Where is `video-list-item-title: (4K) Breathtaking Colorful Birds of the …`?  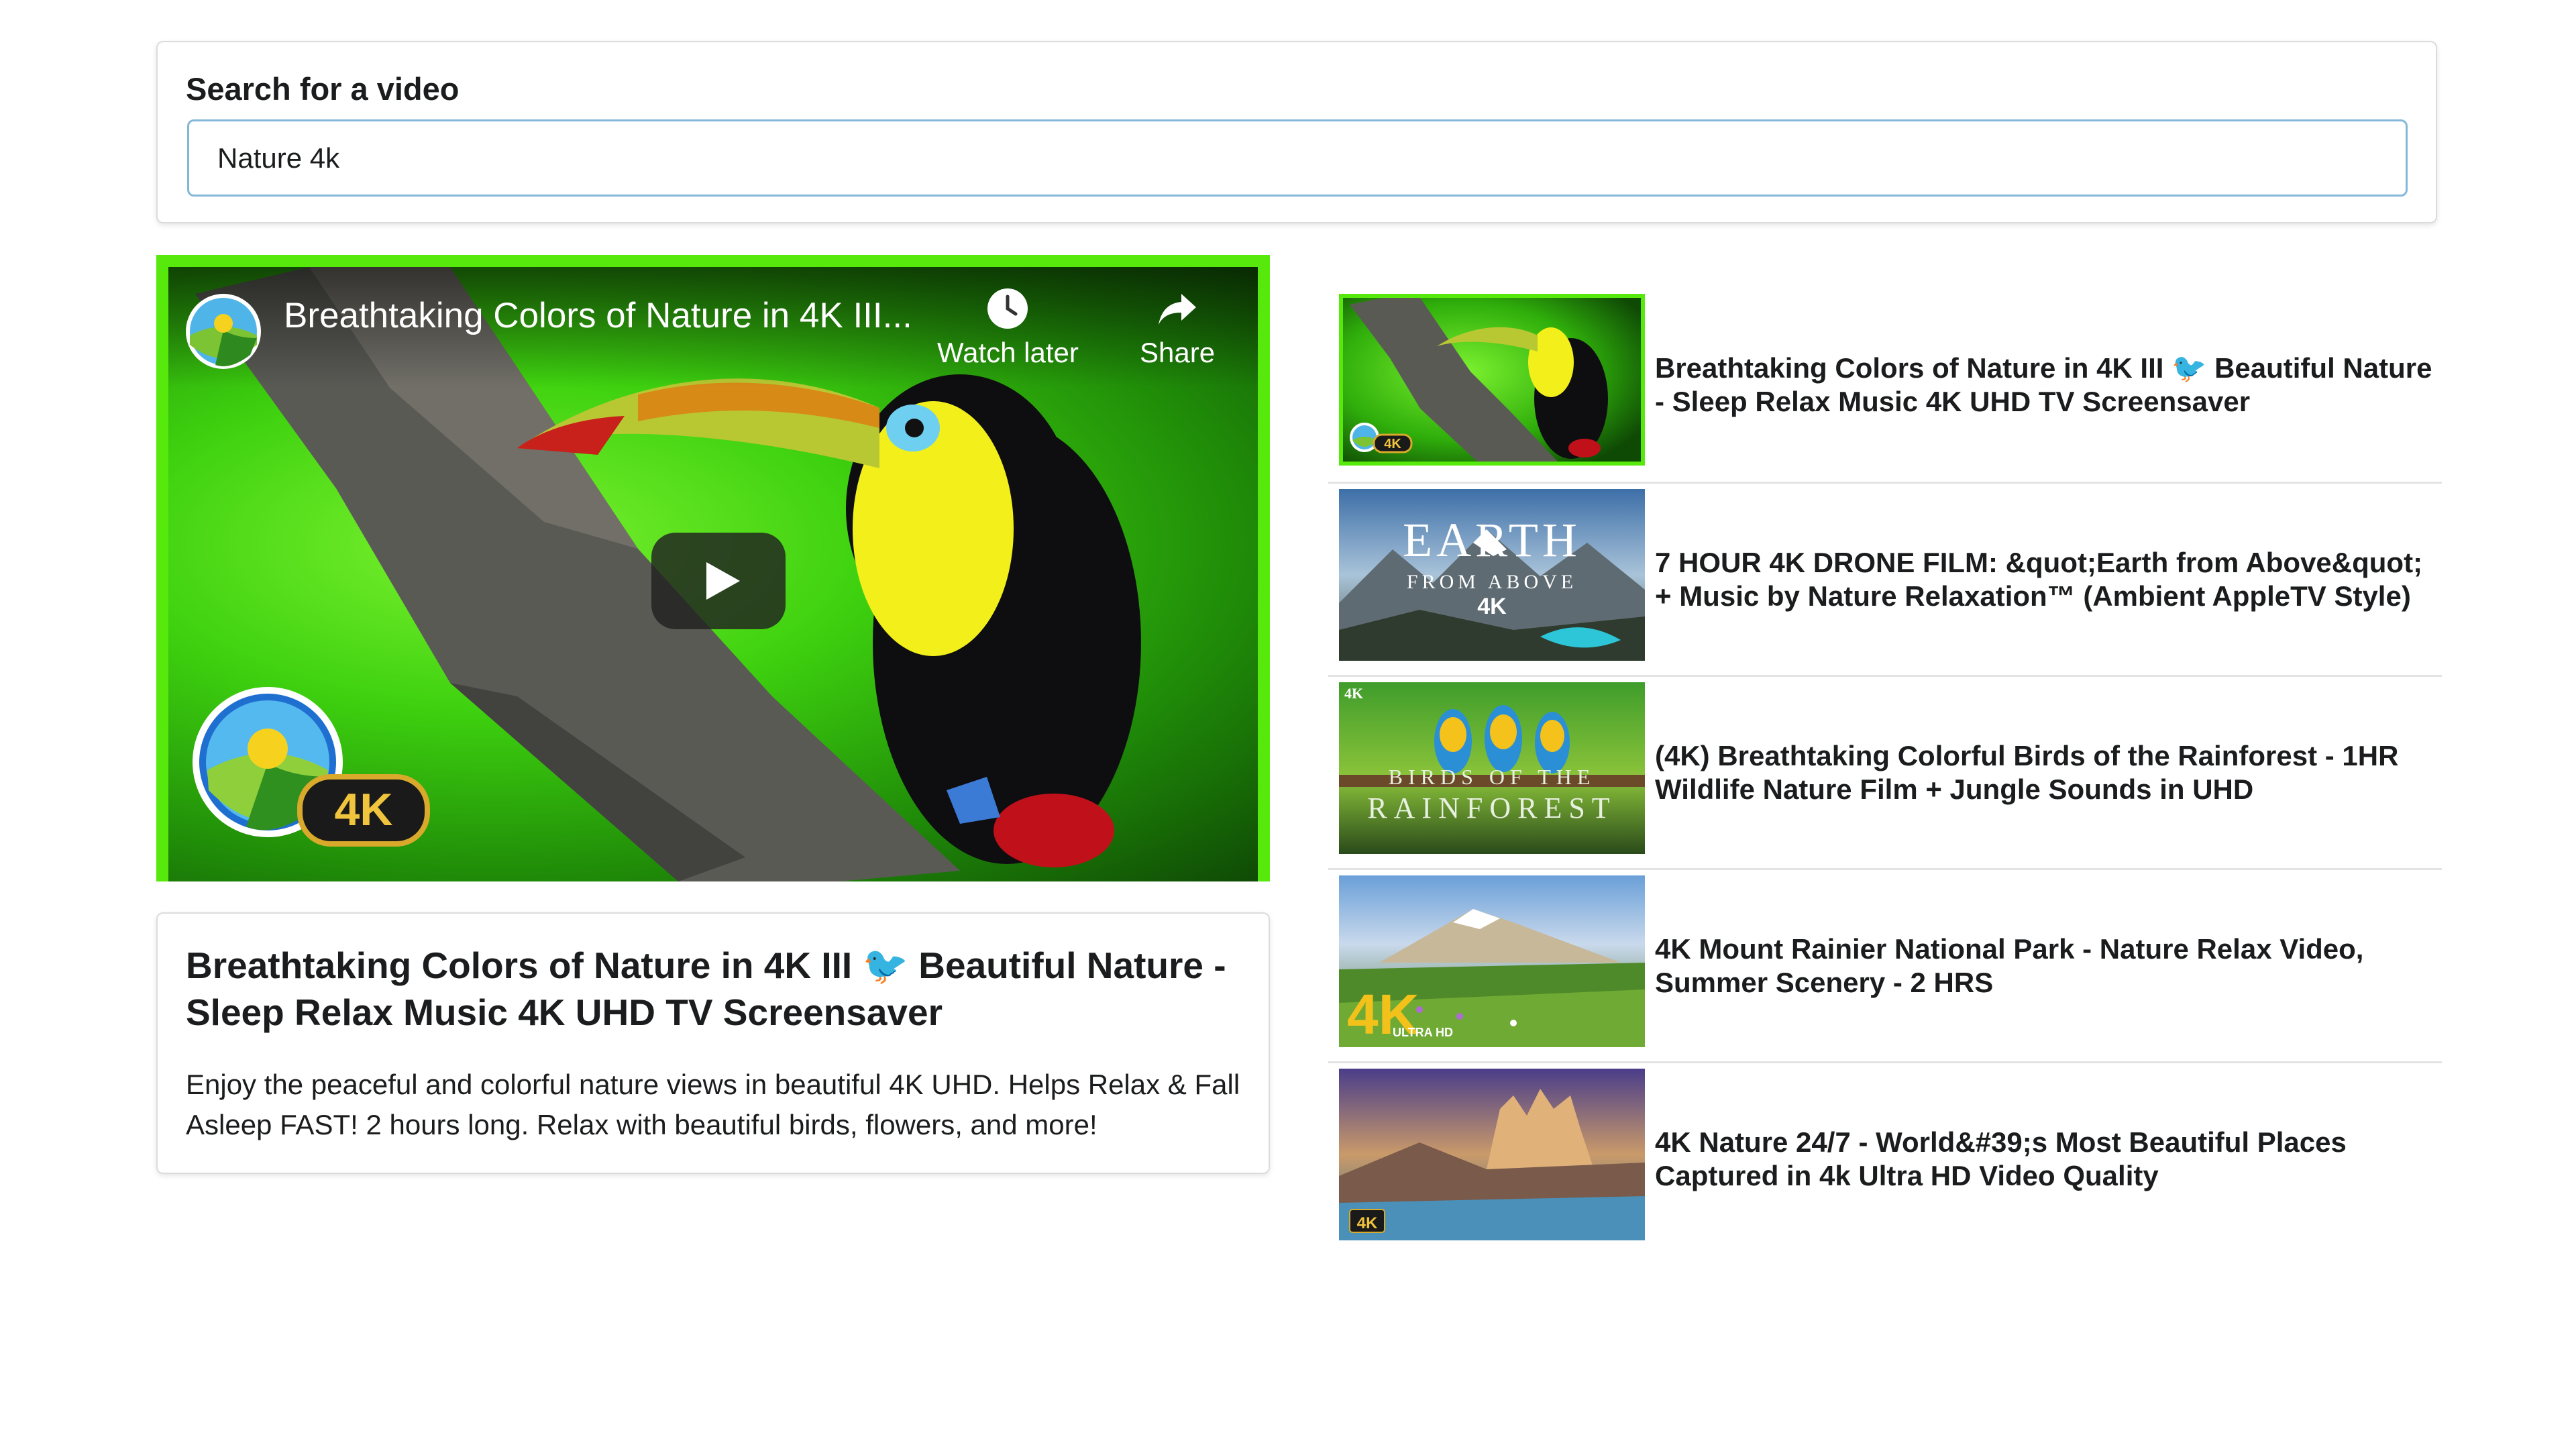 video-list-item-title: (4K) Breathtaking Colorful Birds of the … is located at coordinates (2047, 772).